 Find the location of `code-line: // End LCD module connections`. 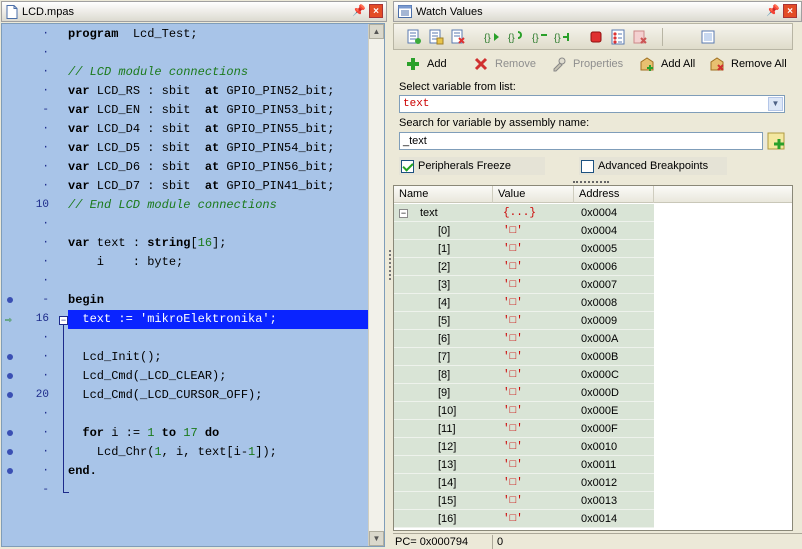

code-line: // End LCD module connections is located at coordinates (219, 205).